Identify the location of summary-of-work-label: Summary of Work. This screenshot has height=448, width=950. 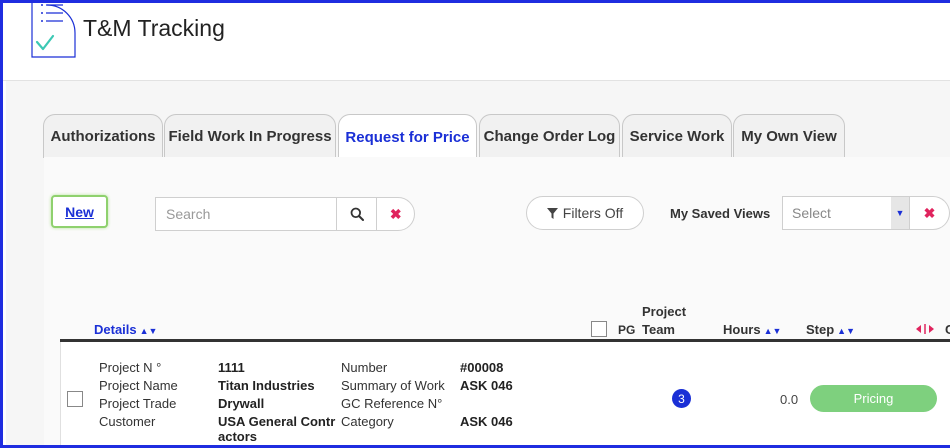
(393, 385).